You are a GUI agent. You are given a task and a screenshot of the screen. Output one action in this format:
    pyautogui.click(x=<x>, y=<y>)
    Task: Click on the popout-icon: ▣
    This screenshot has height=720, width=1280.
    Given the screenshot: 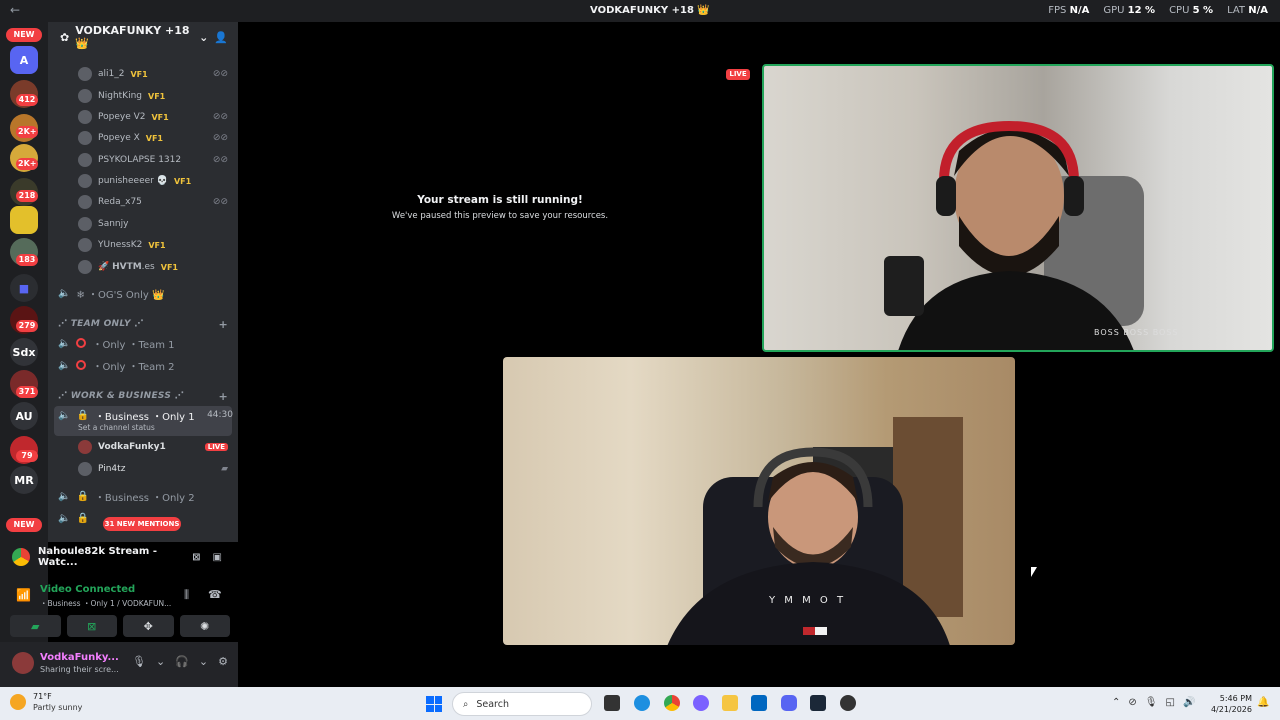 What is the action you would take?
    pyautogui.click(x=217, y=557)
    